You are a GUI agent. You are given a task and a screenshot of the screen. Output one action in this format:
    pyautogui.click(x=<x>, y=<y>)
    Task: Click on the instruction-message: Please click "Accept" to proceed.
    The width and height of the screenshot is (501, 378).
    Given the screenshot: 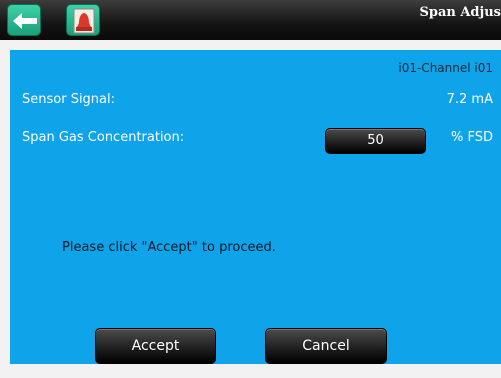 What is the action you would take?
    pyautogui.click(x=169, y=247)
    